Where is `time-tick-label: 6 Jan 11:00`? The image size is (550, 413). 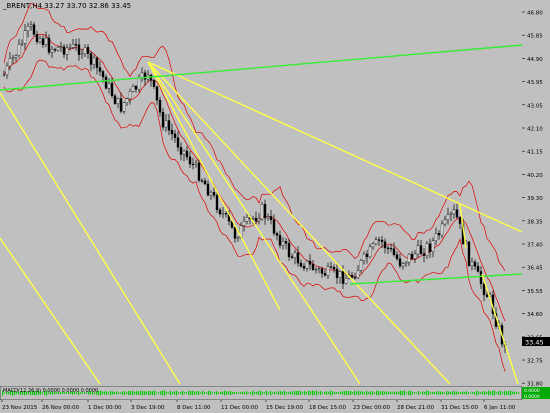 time-tick-label: 6 Jan 11:00 is located at coordinates (500, 408).